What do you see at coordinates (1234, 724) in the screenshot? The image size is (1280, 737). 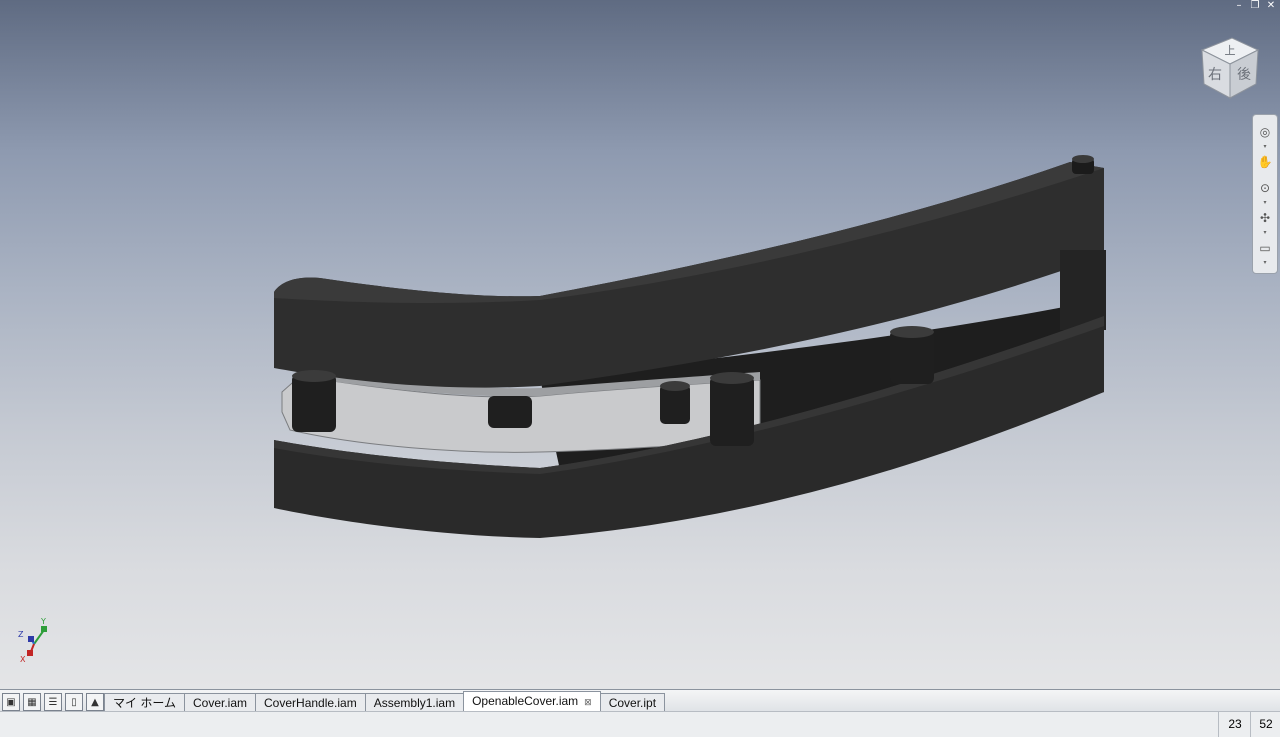 I see `status-value-1: 23` at bounding box center [1234, 724].